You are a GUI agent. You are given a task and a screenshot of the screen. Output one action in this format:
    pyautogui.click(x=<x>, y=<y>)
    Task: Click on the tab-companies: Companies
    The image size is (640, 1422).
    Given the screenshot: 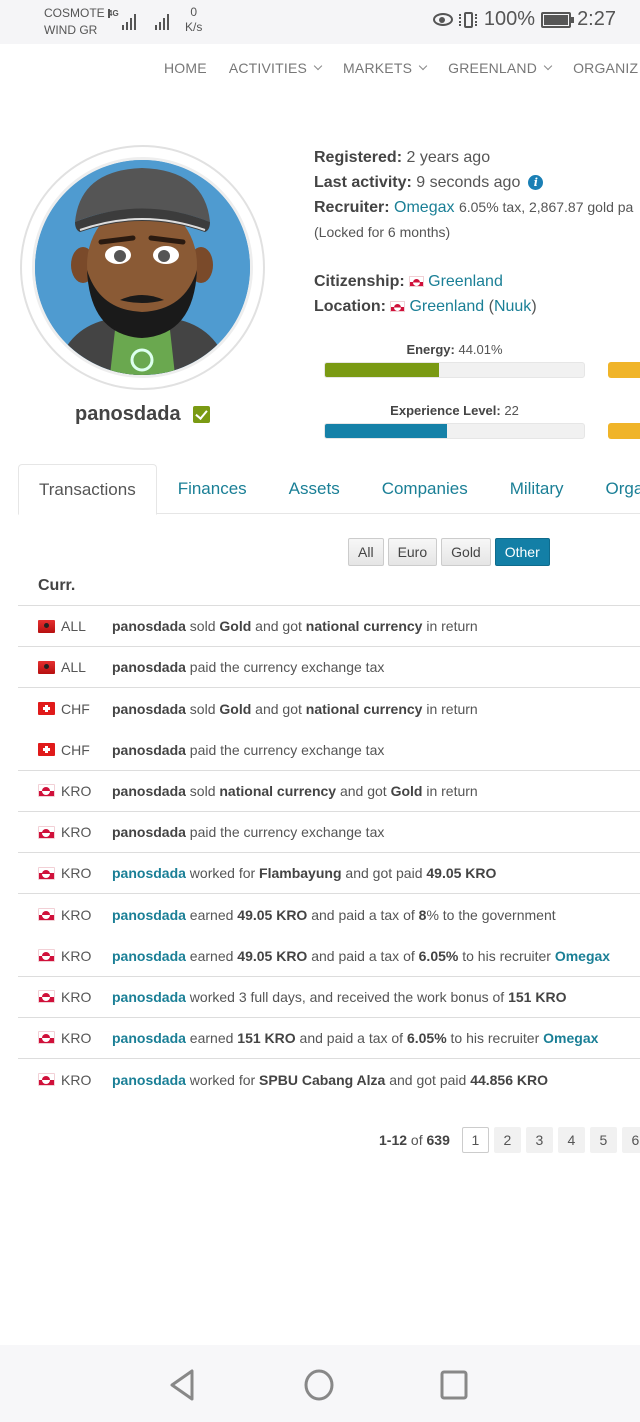 What is the action you would take?
    pyautogui.click(x=425, y=488)
    